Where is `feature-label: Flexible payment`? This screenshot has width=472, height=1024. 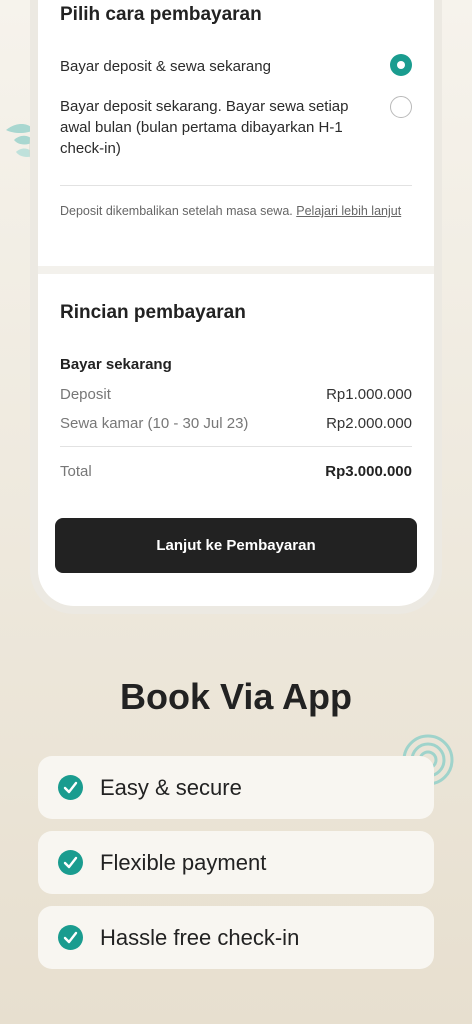
feature-label: Flexible payment is located at coordinates (183, 862).